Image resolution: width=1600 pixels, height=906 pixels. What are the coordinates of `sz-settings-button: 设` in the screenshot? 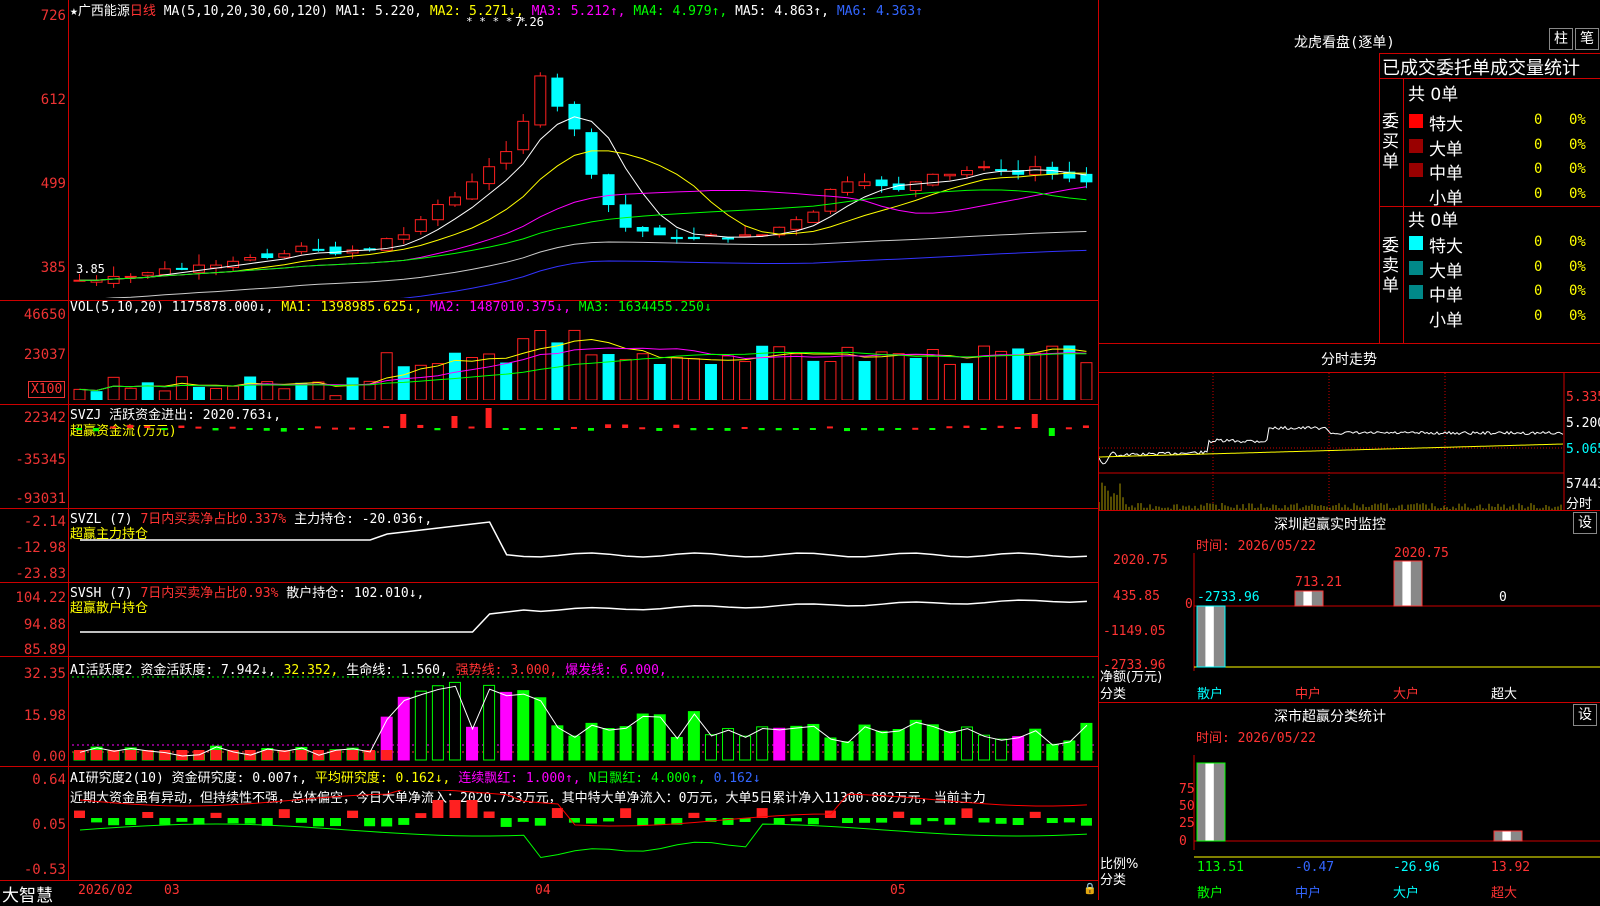 It's located at (1585, 523).